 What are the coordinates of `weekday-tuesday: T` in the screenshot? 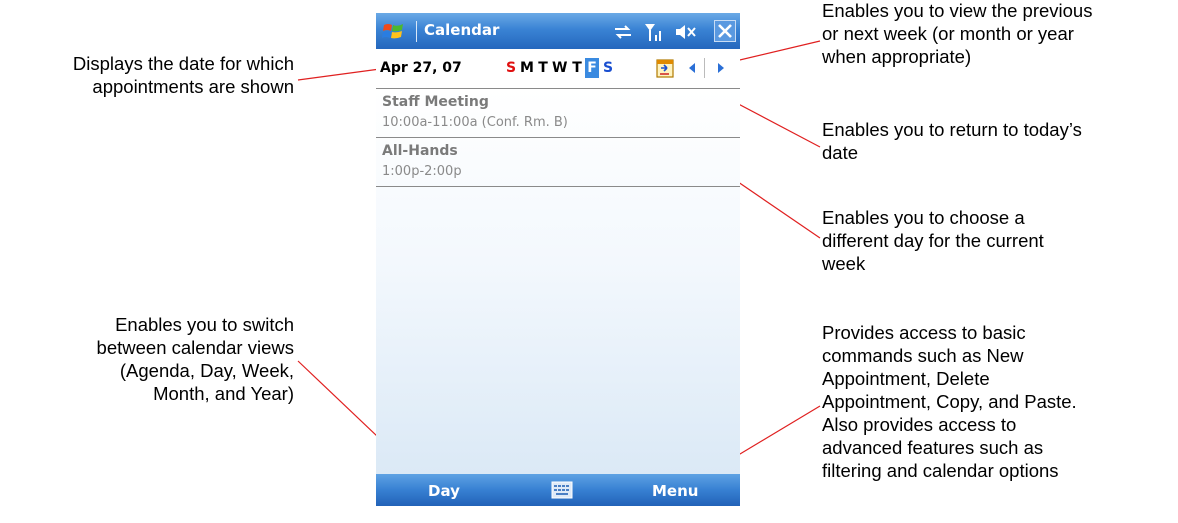 It's located at (543, 68).